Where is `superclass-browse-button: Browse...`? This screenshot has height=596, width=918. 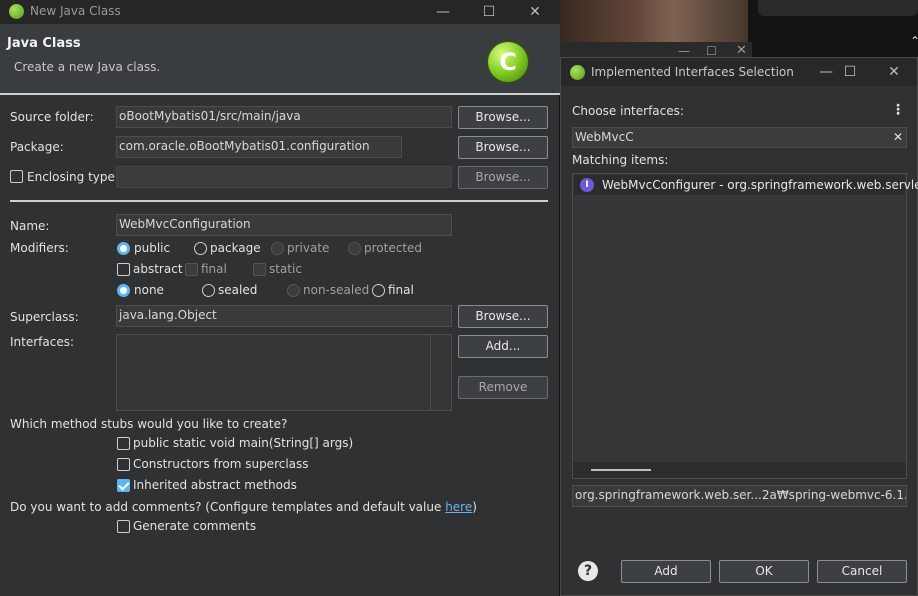
superclass-browse-button: Browse... is located at coordinates (503, 316).